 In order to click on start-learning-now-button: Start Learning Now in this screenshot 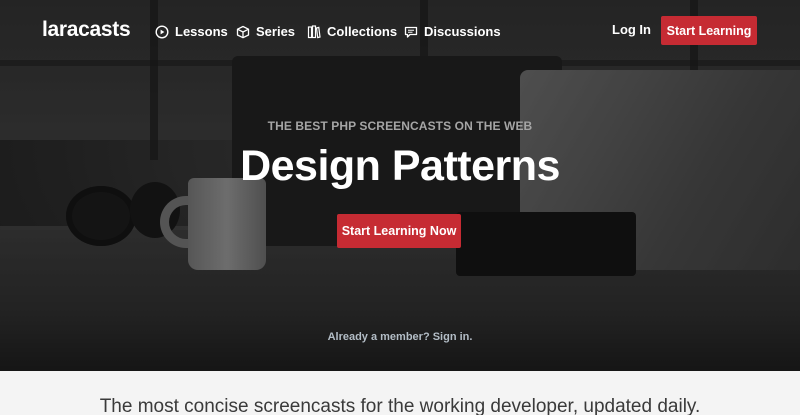, I will do `click(399, 231)`.